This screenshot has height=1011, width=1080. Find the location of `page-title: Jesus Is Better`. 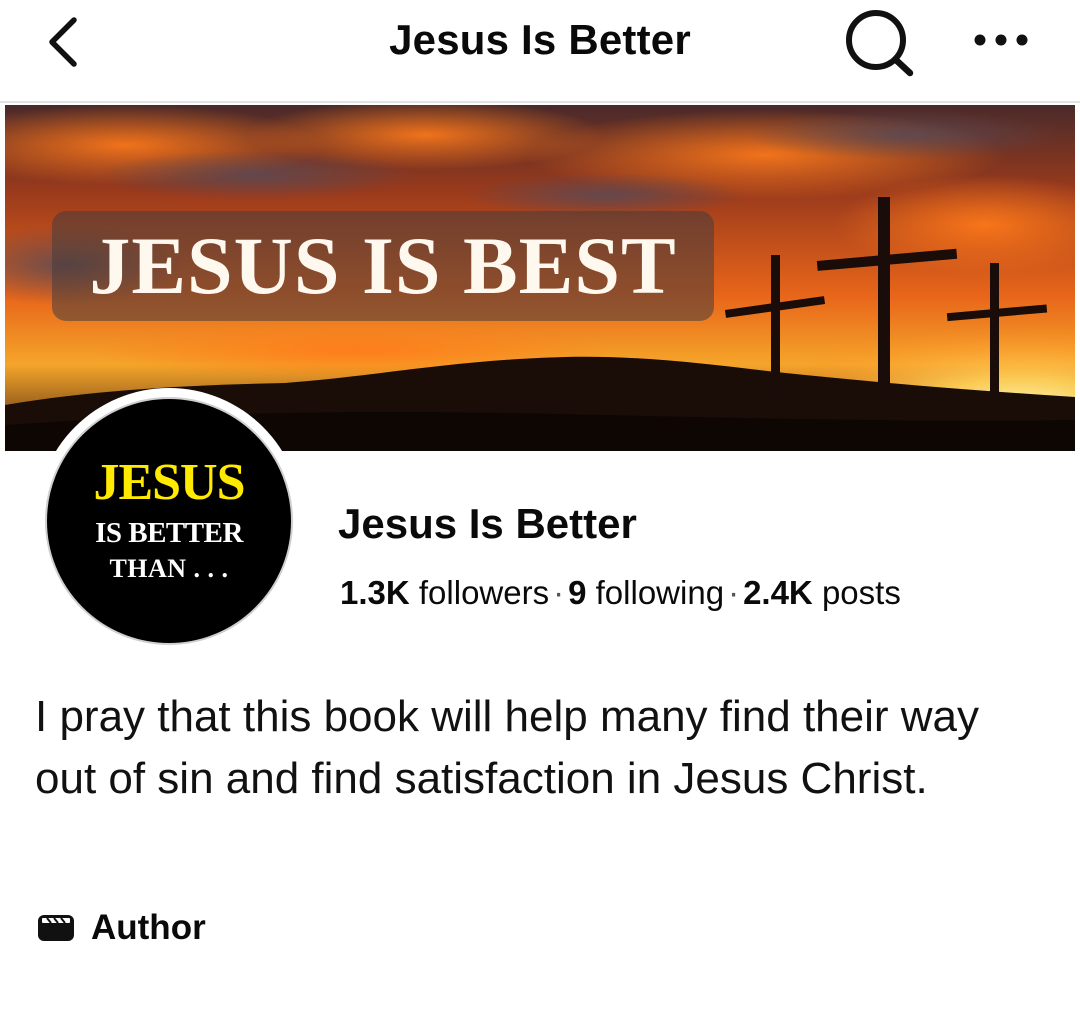

page-title: Jesus Is Better is located at coordinates (540, 39).